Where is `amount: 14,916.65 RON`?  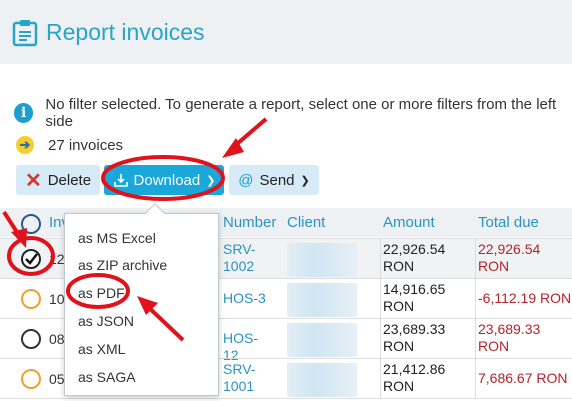
amount: 14,916.65 RON is located at coordinates (414, 298).